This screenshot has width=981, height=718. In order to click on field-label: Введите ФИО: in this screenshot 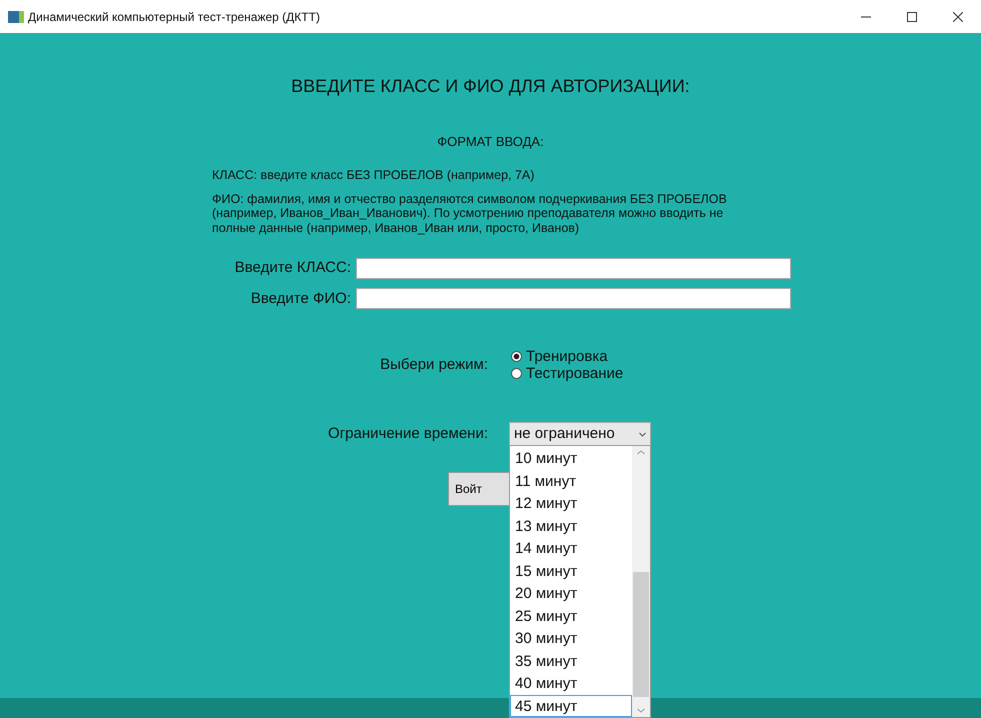, I will do `click(300, 298)`.